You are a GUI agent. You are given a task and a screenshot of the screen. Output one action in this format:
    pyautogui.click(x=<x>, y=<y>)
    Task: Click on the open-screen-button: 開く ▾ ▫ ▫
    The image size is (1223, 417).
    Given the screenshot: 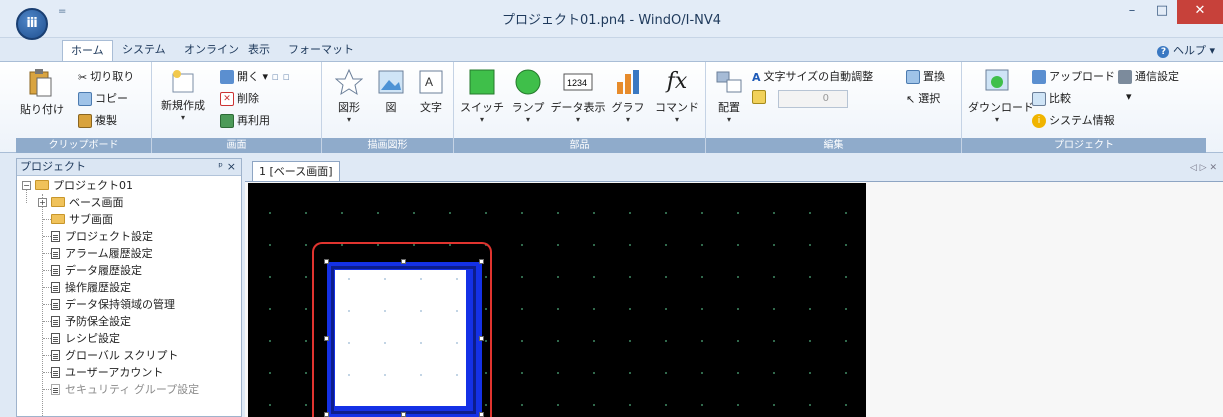 What is the action you would take?
    pyautogui.click(x=255, y=76)
    